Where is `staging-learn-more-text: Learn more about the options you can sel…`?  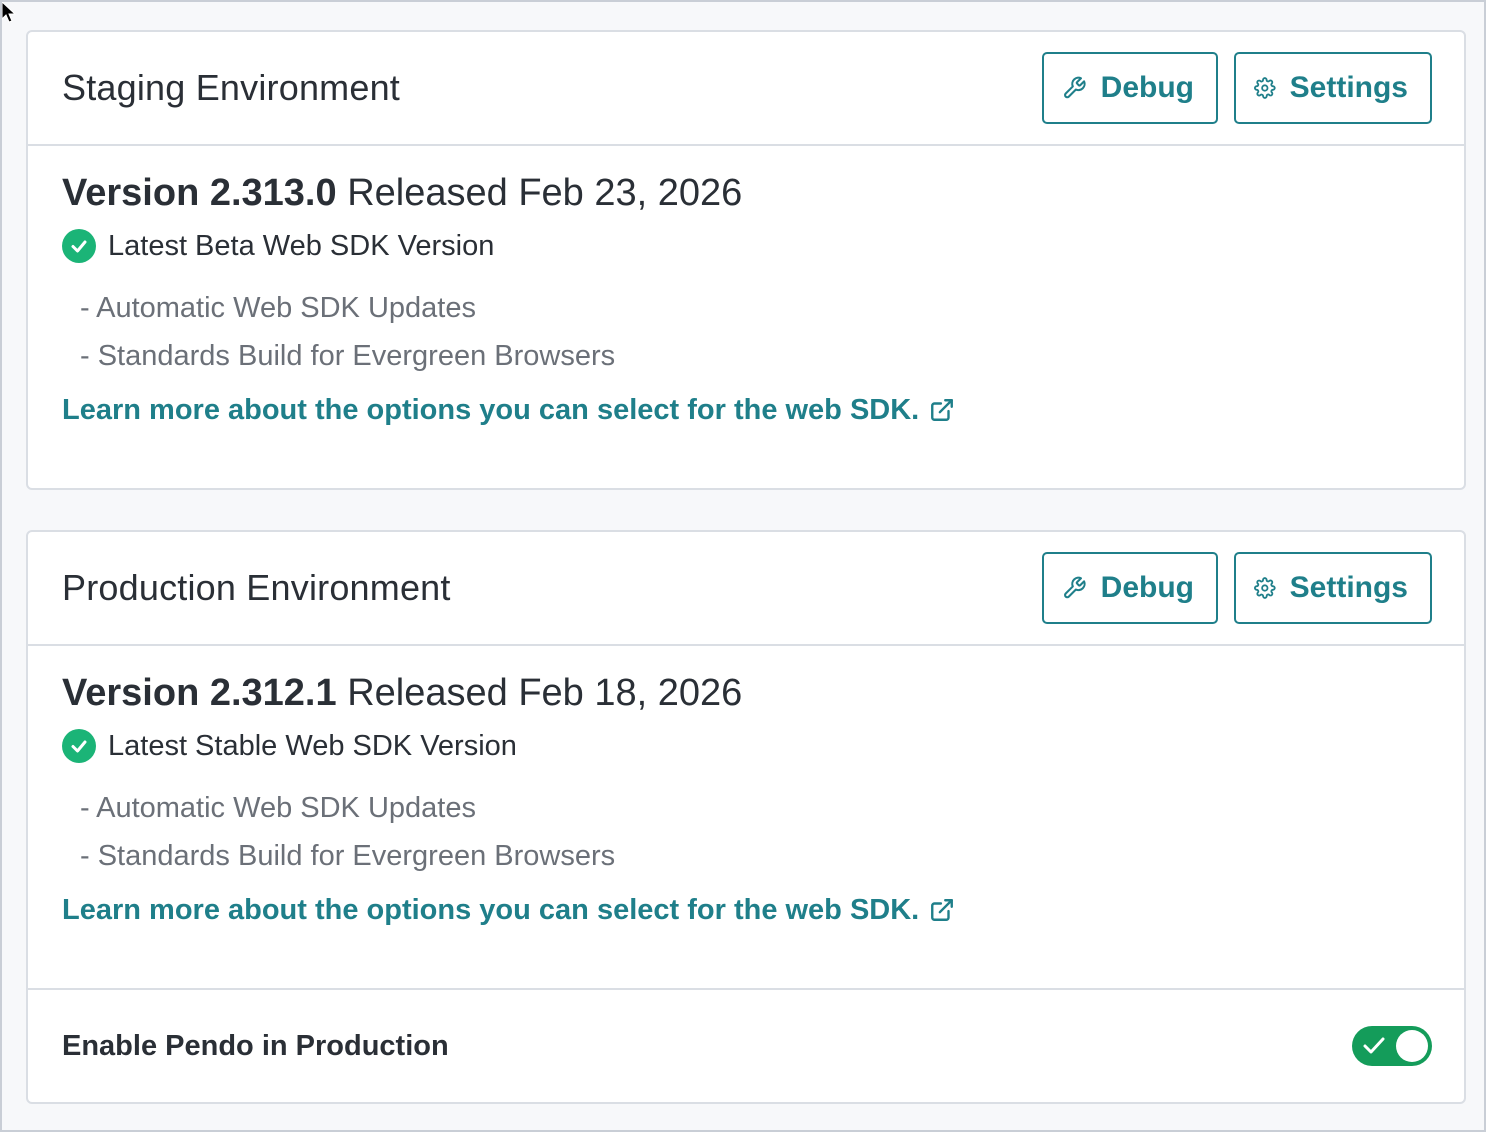 staging-learn-more-text: Learn more about the options you can sel… is located at coordinates (491, 410).